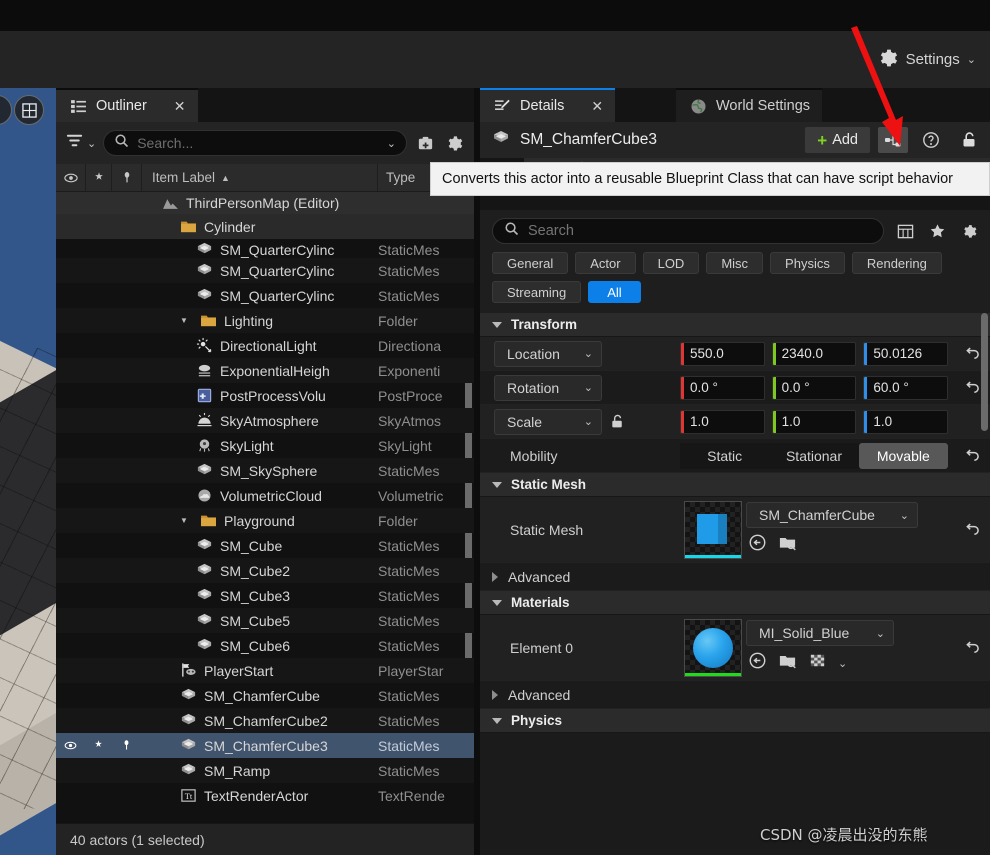 Image resolution: width=990 pixels, height=855 pixels. Describe the element at coordinates (971, 455) in the screenshot. I see `mobility-reset-button` at that location.